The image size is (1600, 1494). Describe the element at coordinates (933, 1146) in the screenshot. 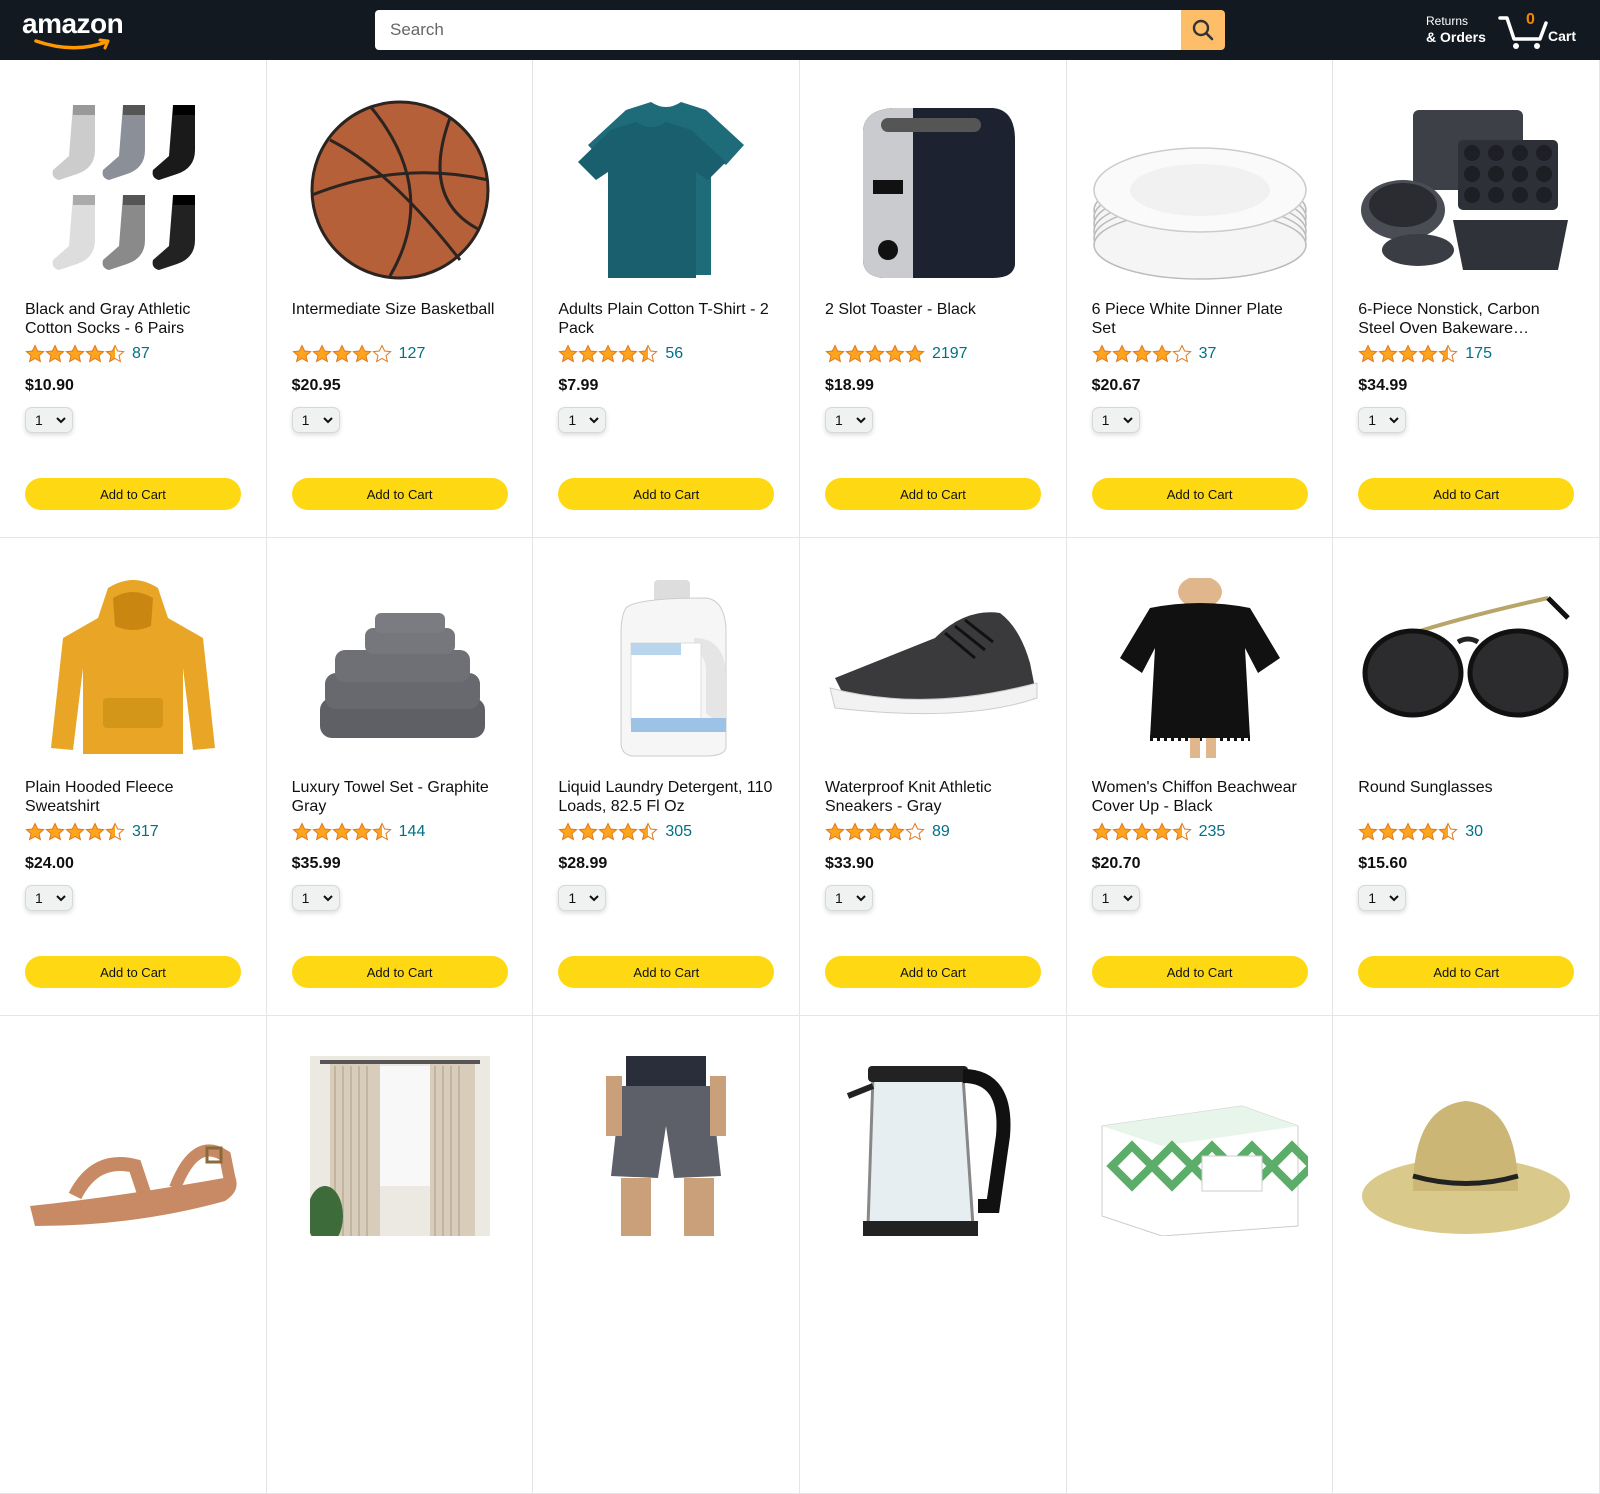

I see `kettle-image` at that location.